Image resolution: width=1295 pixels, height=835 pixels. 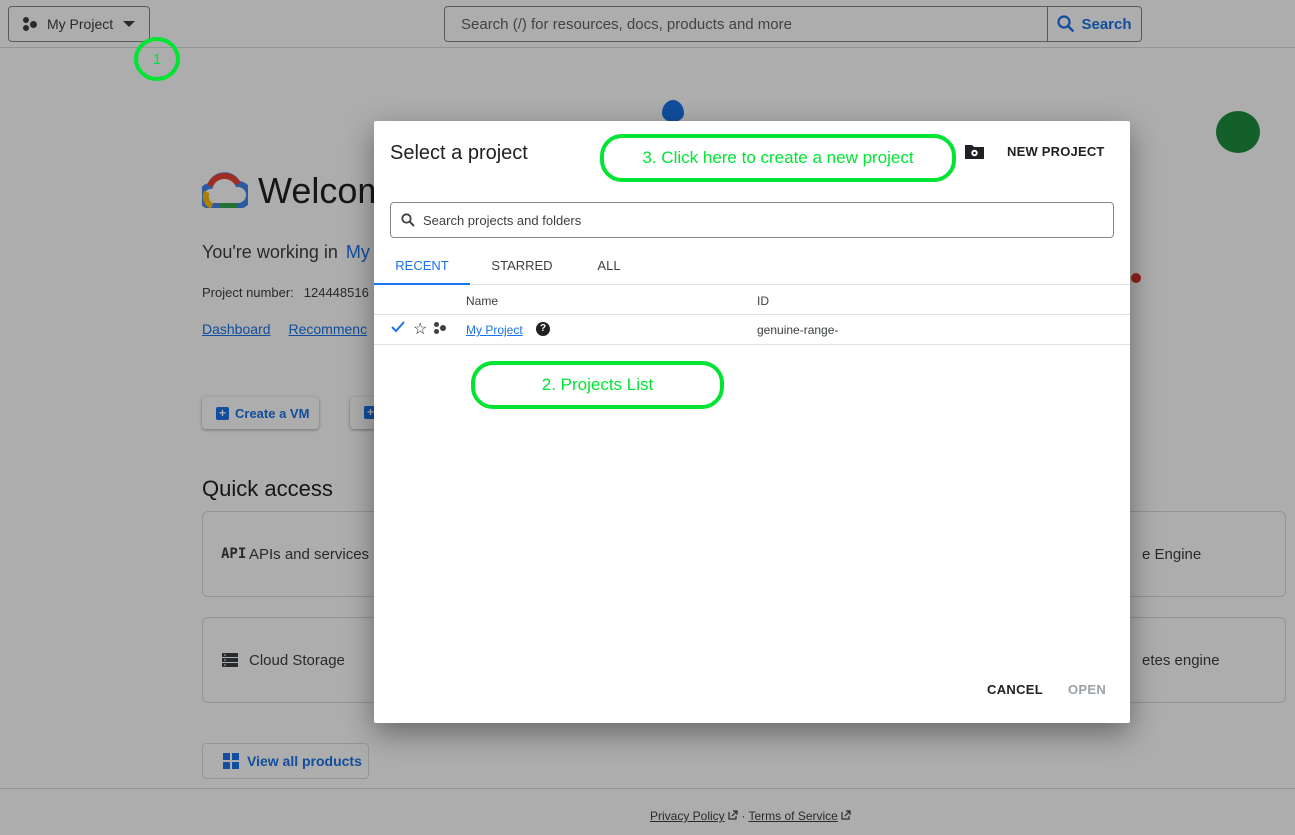 What do you see at coordinates (459, 153) in the screenshot?
I see `dialog-title: Select a project` at bounding box center [459, 153].